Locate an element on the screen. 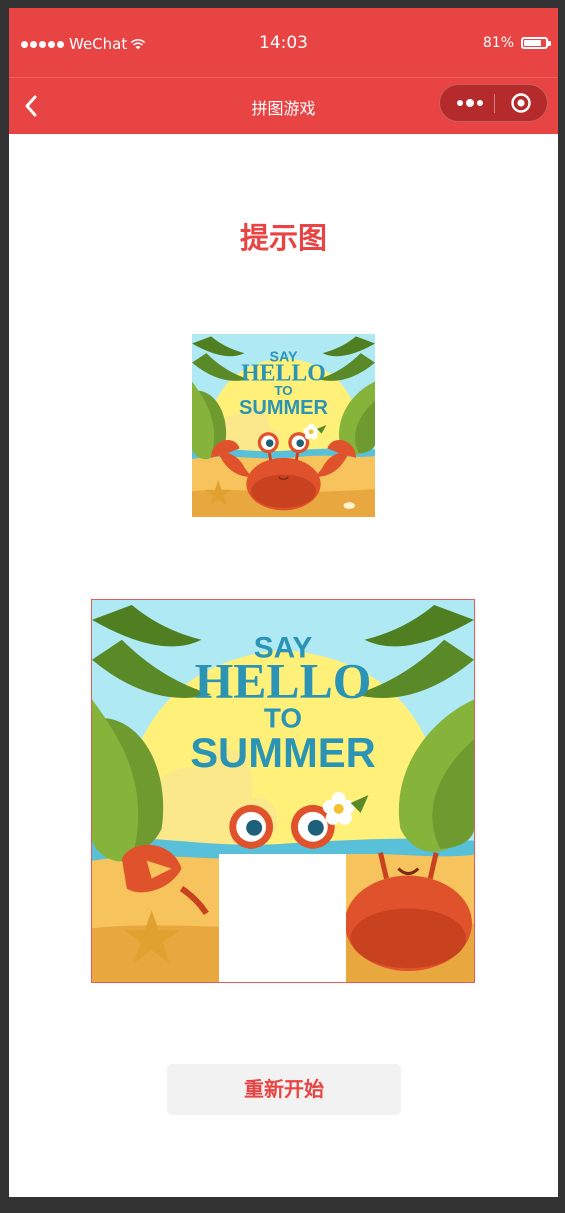 The width and height of the screenshot is (565, 1213). status-bar: WeChat 14:03 81% is located at coordinates (283, 42).